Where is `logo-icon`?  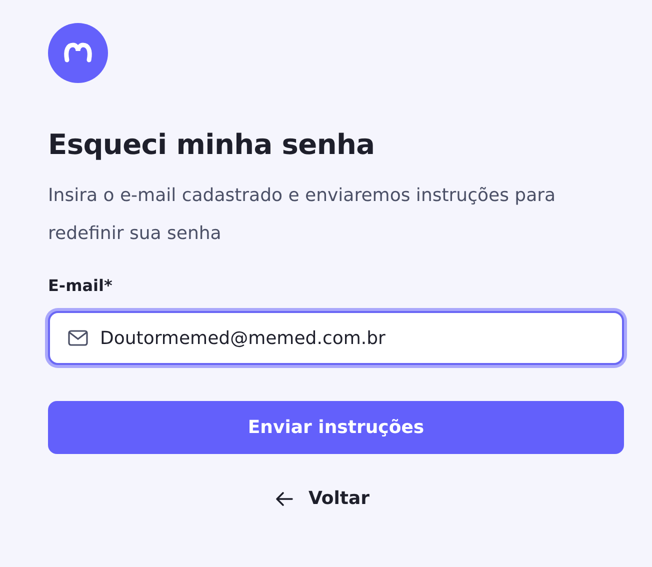
logo-icon is located at coordinates (78, 53).